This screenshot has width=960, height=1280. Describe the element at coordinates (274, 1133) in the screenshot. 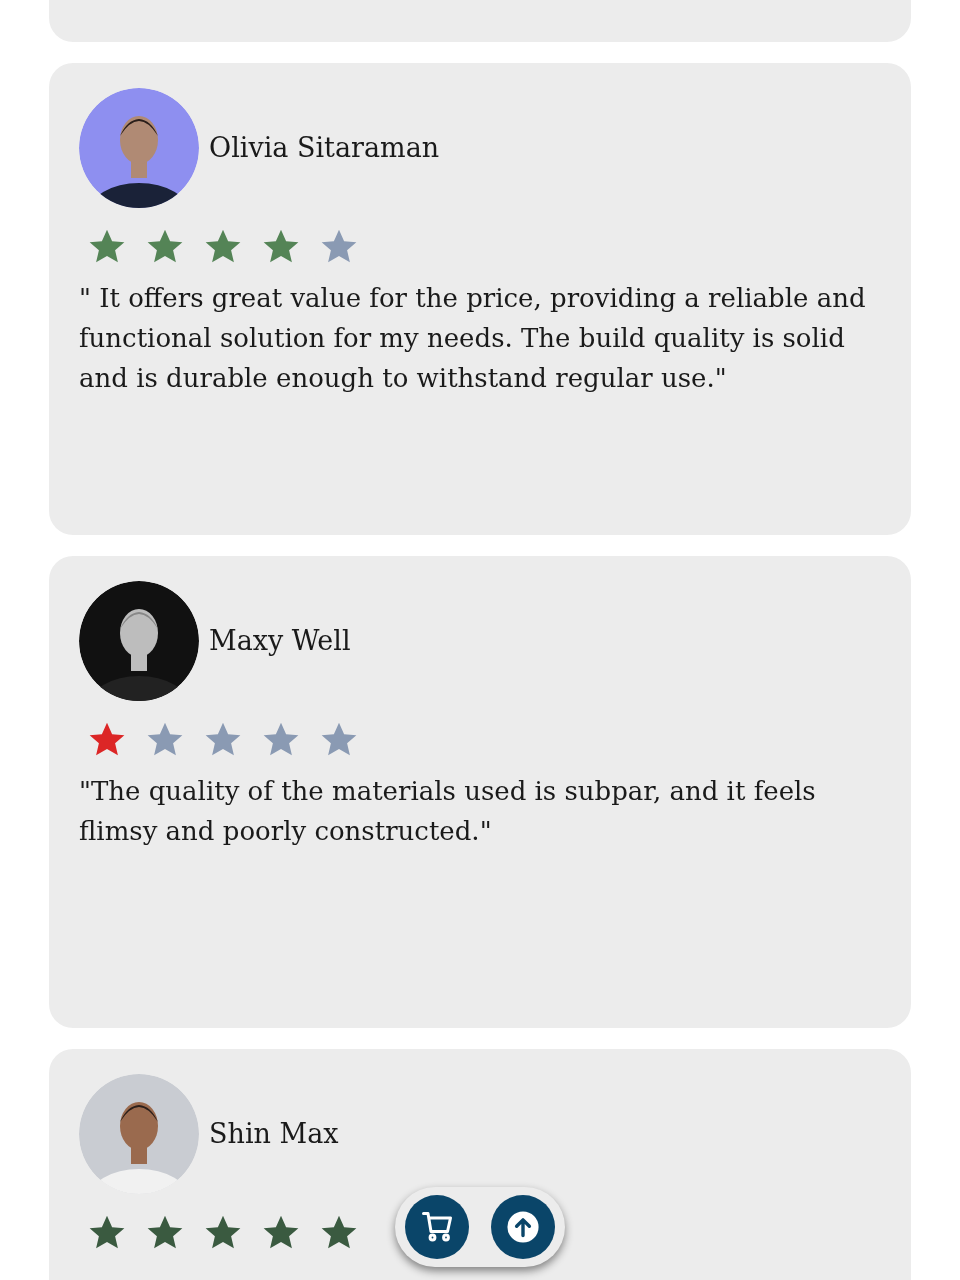

I see `reviewer-name: Shin Max` at that location.